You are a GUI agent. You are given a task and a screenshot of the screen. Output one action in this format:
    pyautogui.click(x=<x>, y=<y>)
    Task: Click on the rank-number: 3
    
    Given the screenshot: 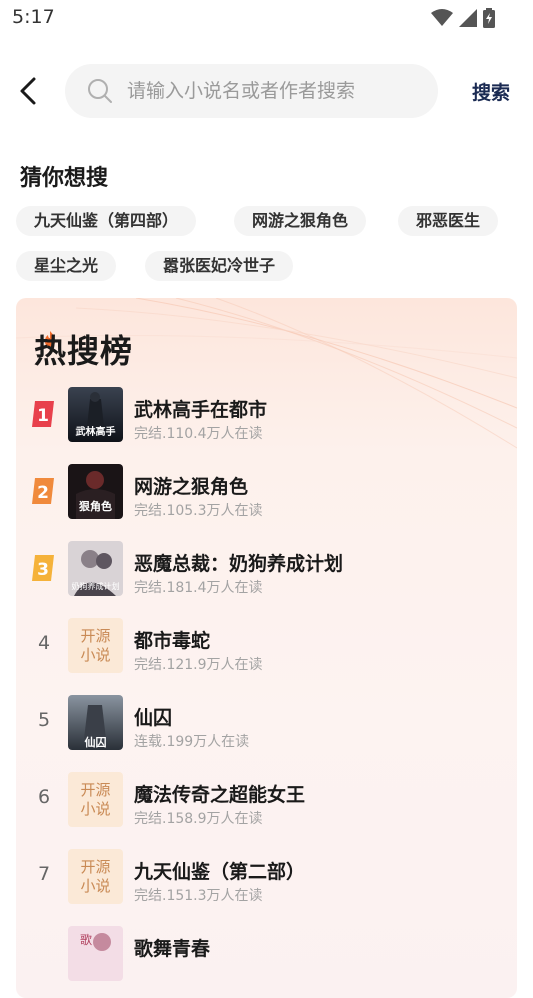 What is the action you would take?
    pyautogui.click(x=43, y=570)
    